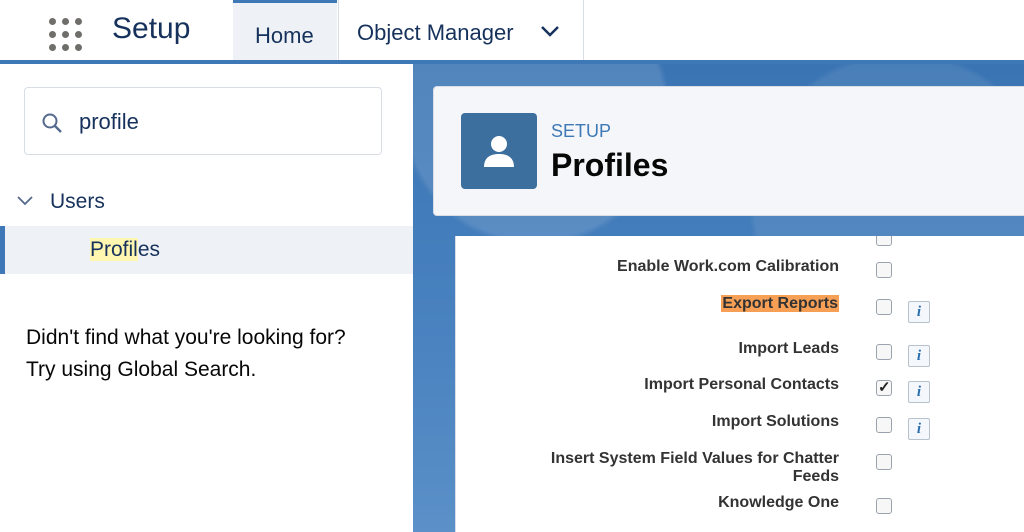  I want to click on no-results-line-1: Didn't find what you're looking for?, so click(186, 337).